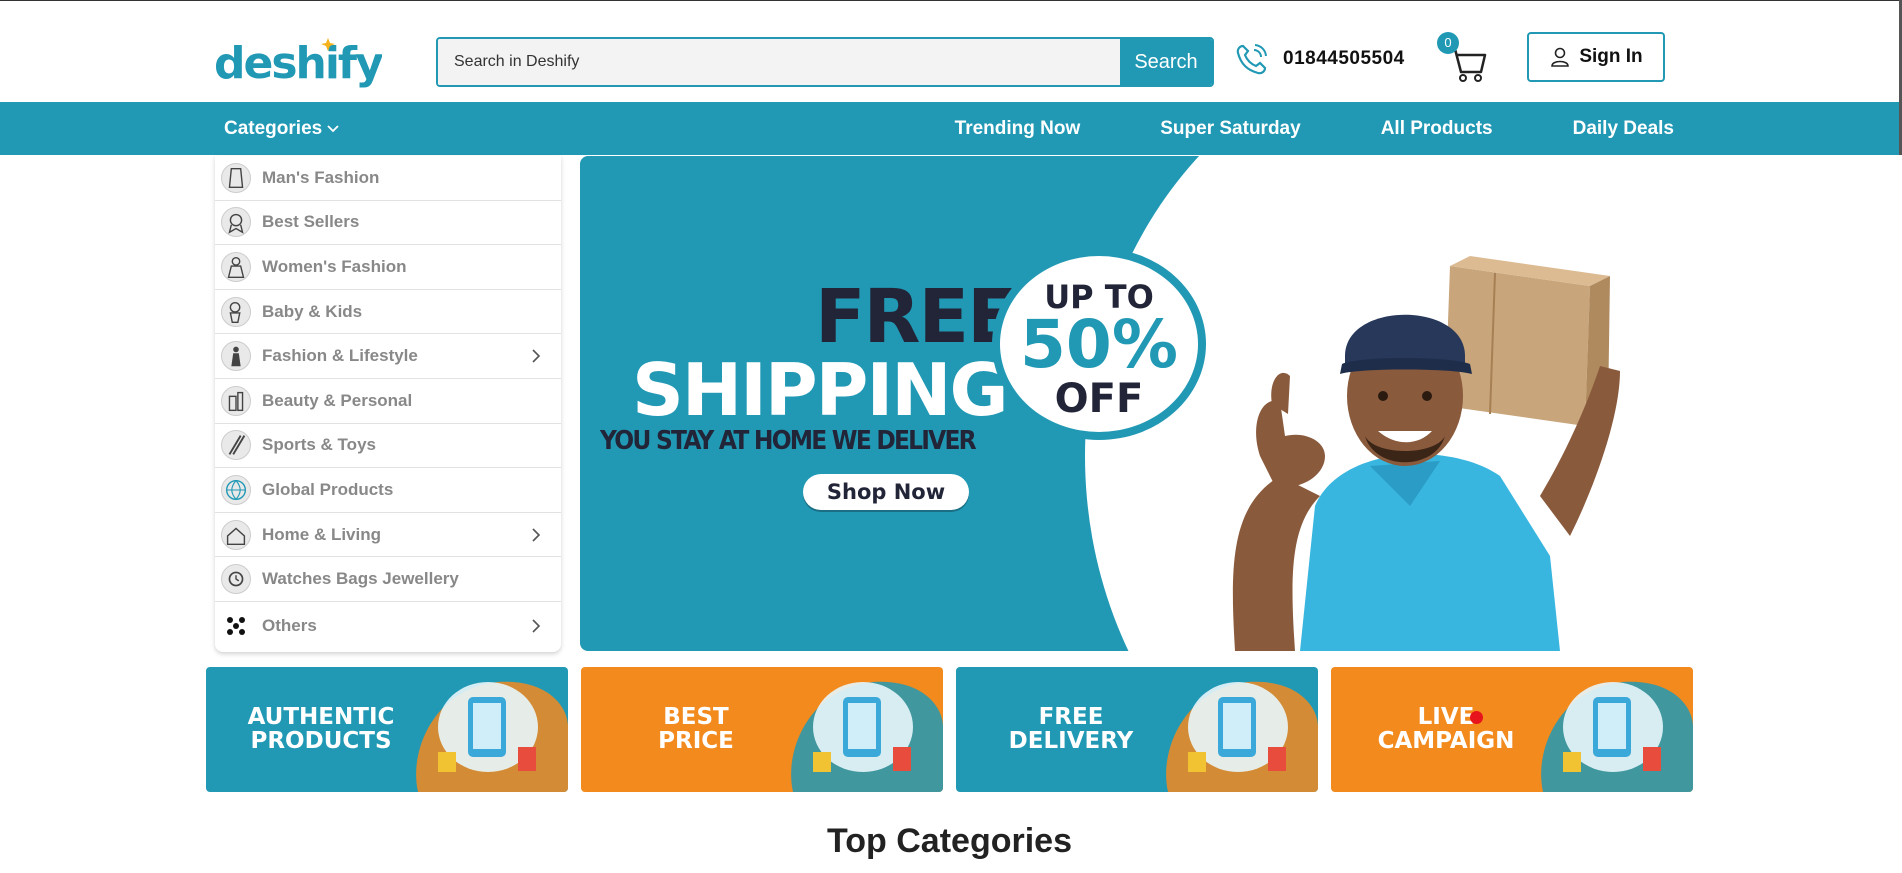  Describe the element at coordinates (1137, 729) in the screenshot. I see `free-delivery-card: FREE DELIVERY` at that location.